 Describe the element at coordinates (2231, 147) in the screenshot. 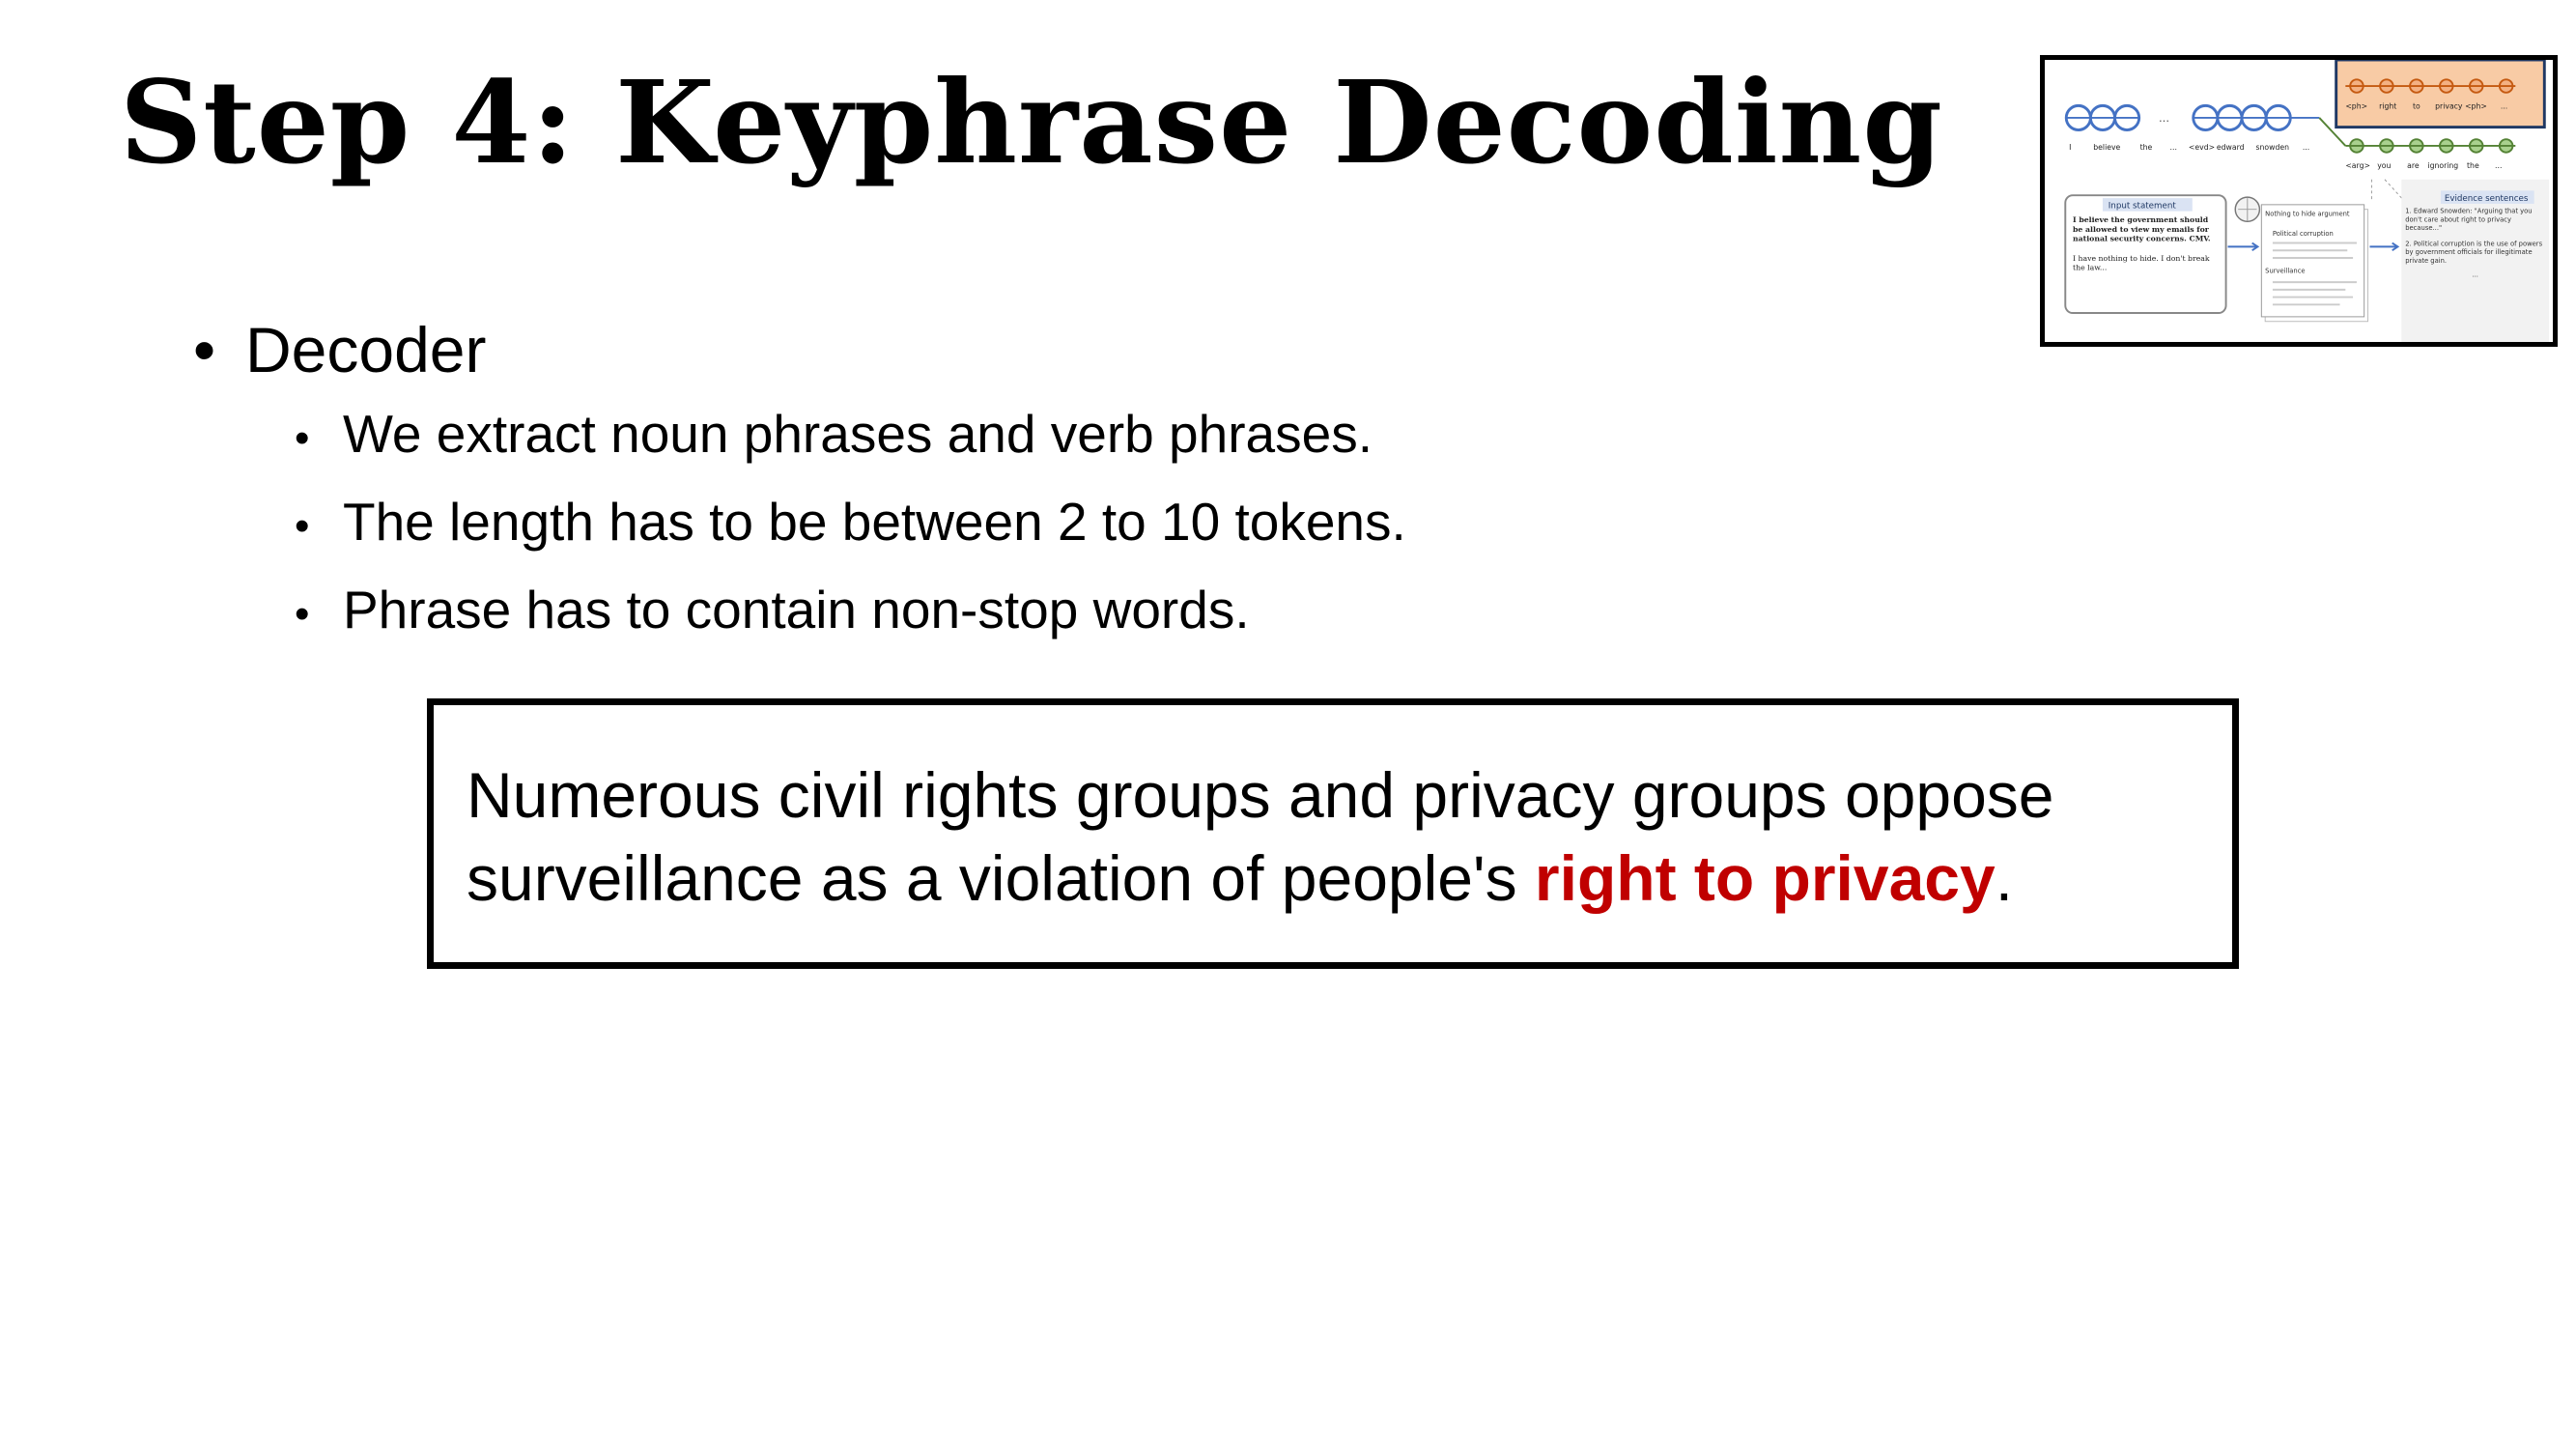

I see `token-label: edward` at that location.